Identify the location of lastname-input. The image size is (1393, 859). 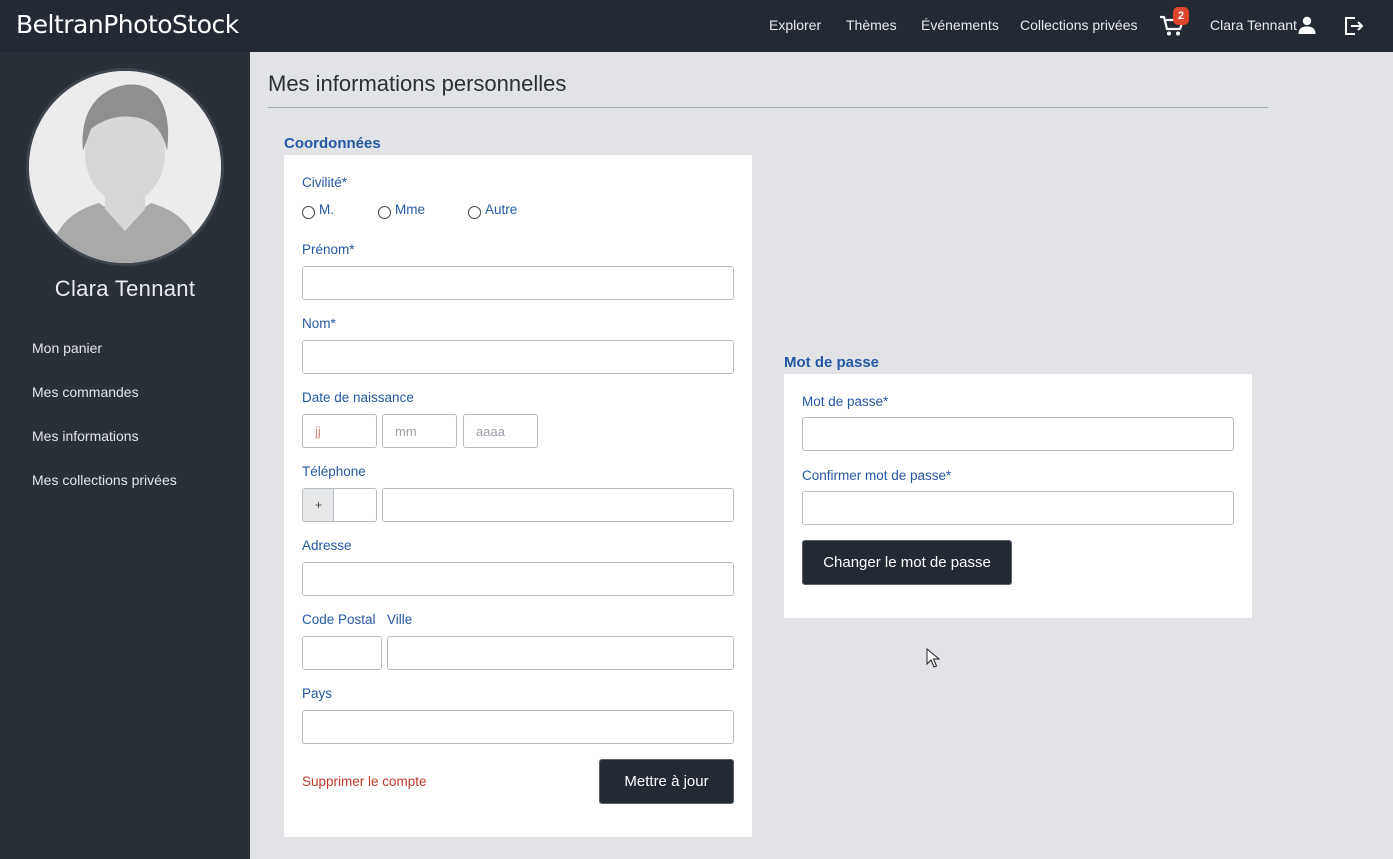
(518, 357).